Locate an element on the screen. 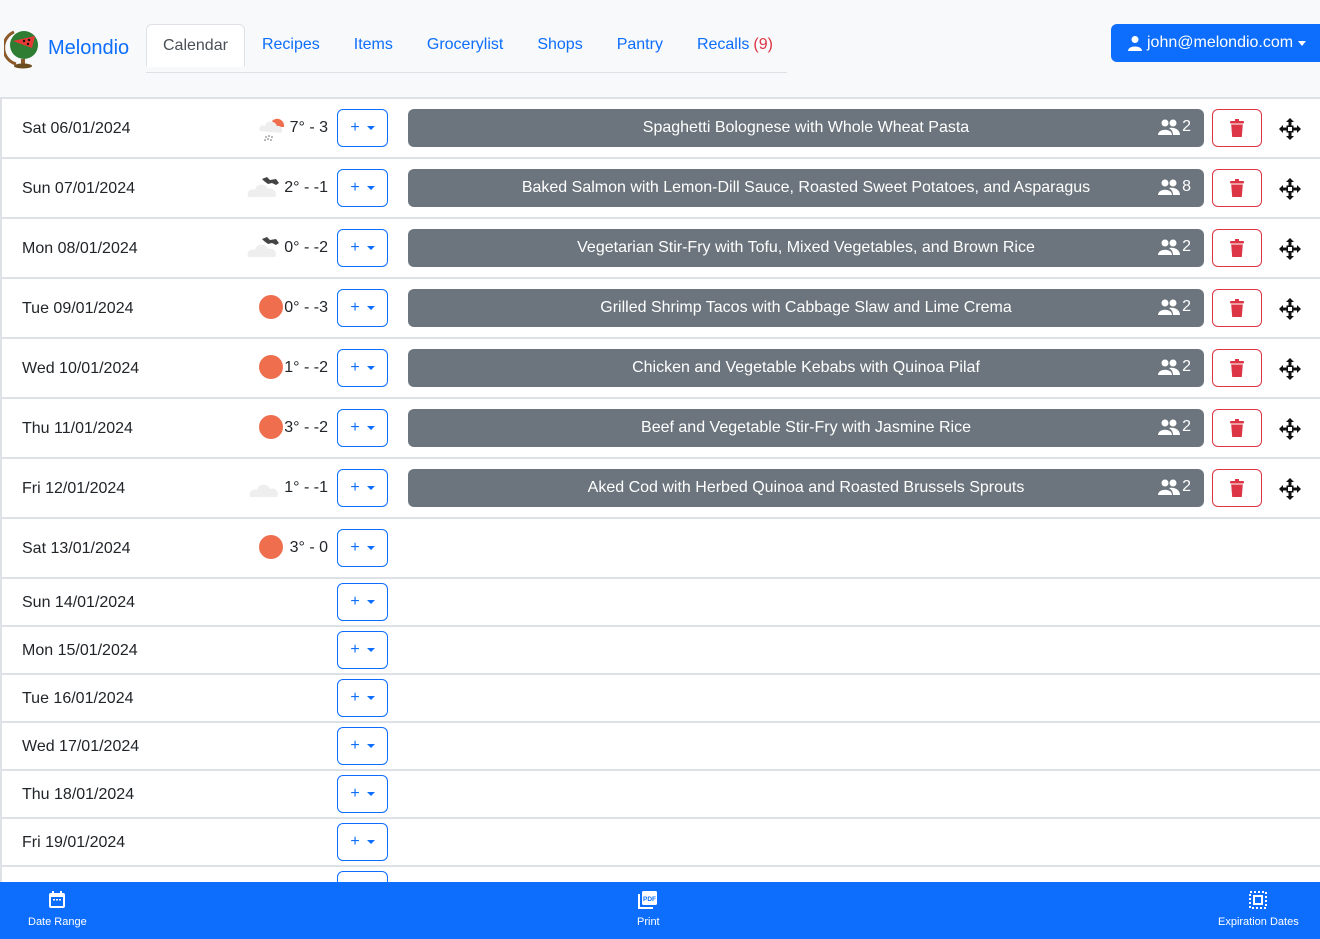 The height and width of the screenshot is (939, 1320). temperature-range: 1° - -2 is located at coordinates (306, 367).